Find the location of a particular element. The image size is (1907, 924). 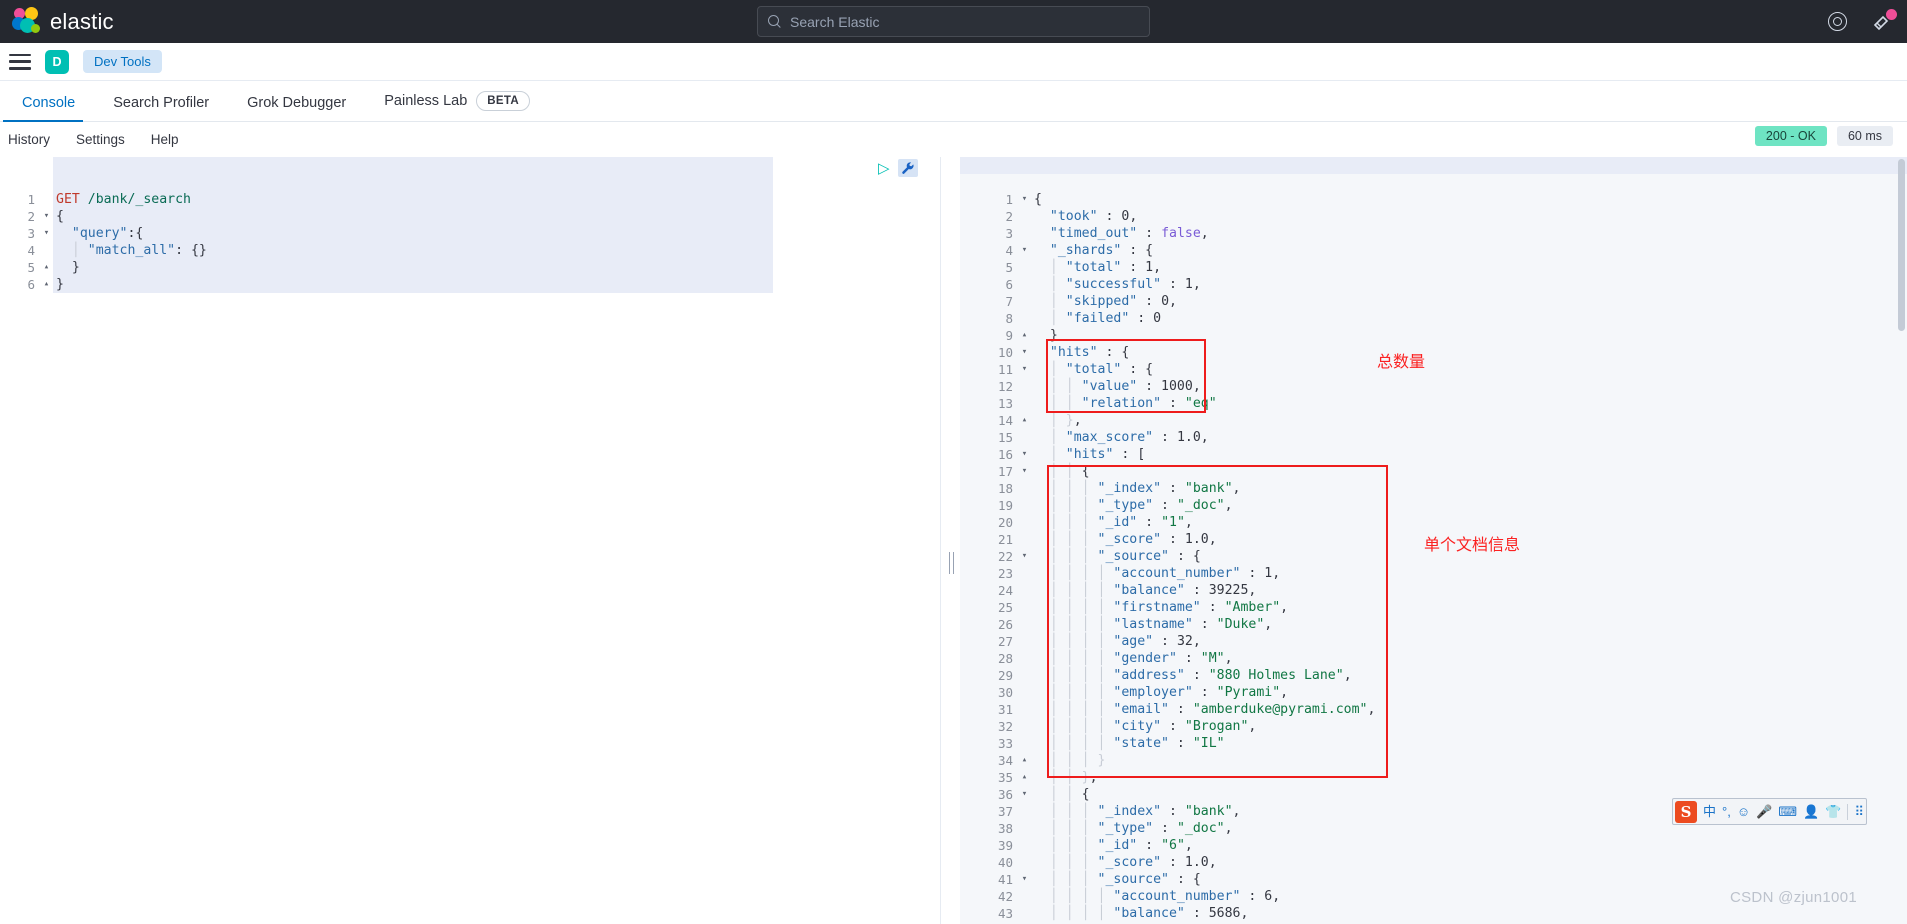

hamburger-menu-icon is located at coordinates (20, 61).